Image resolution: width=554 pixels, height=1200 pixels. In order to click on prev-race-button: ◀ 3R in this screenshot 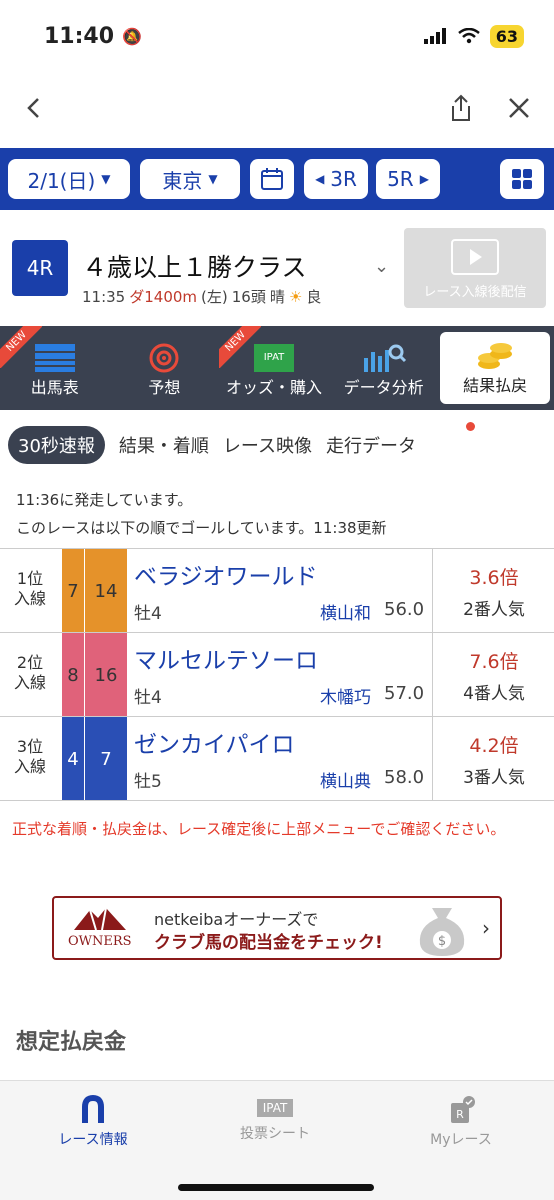, I will do `click(336, 179)`.